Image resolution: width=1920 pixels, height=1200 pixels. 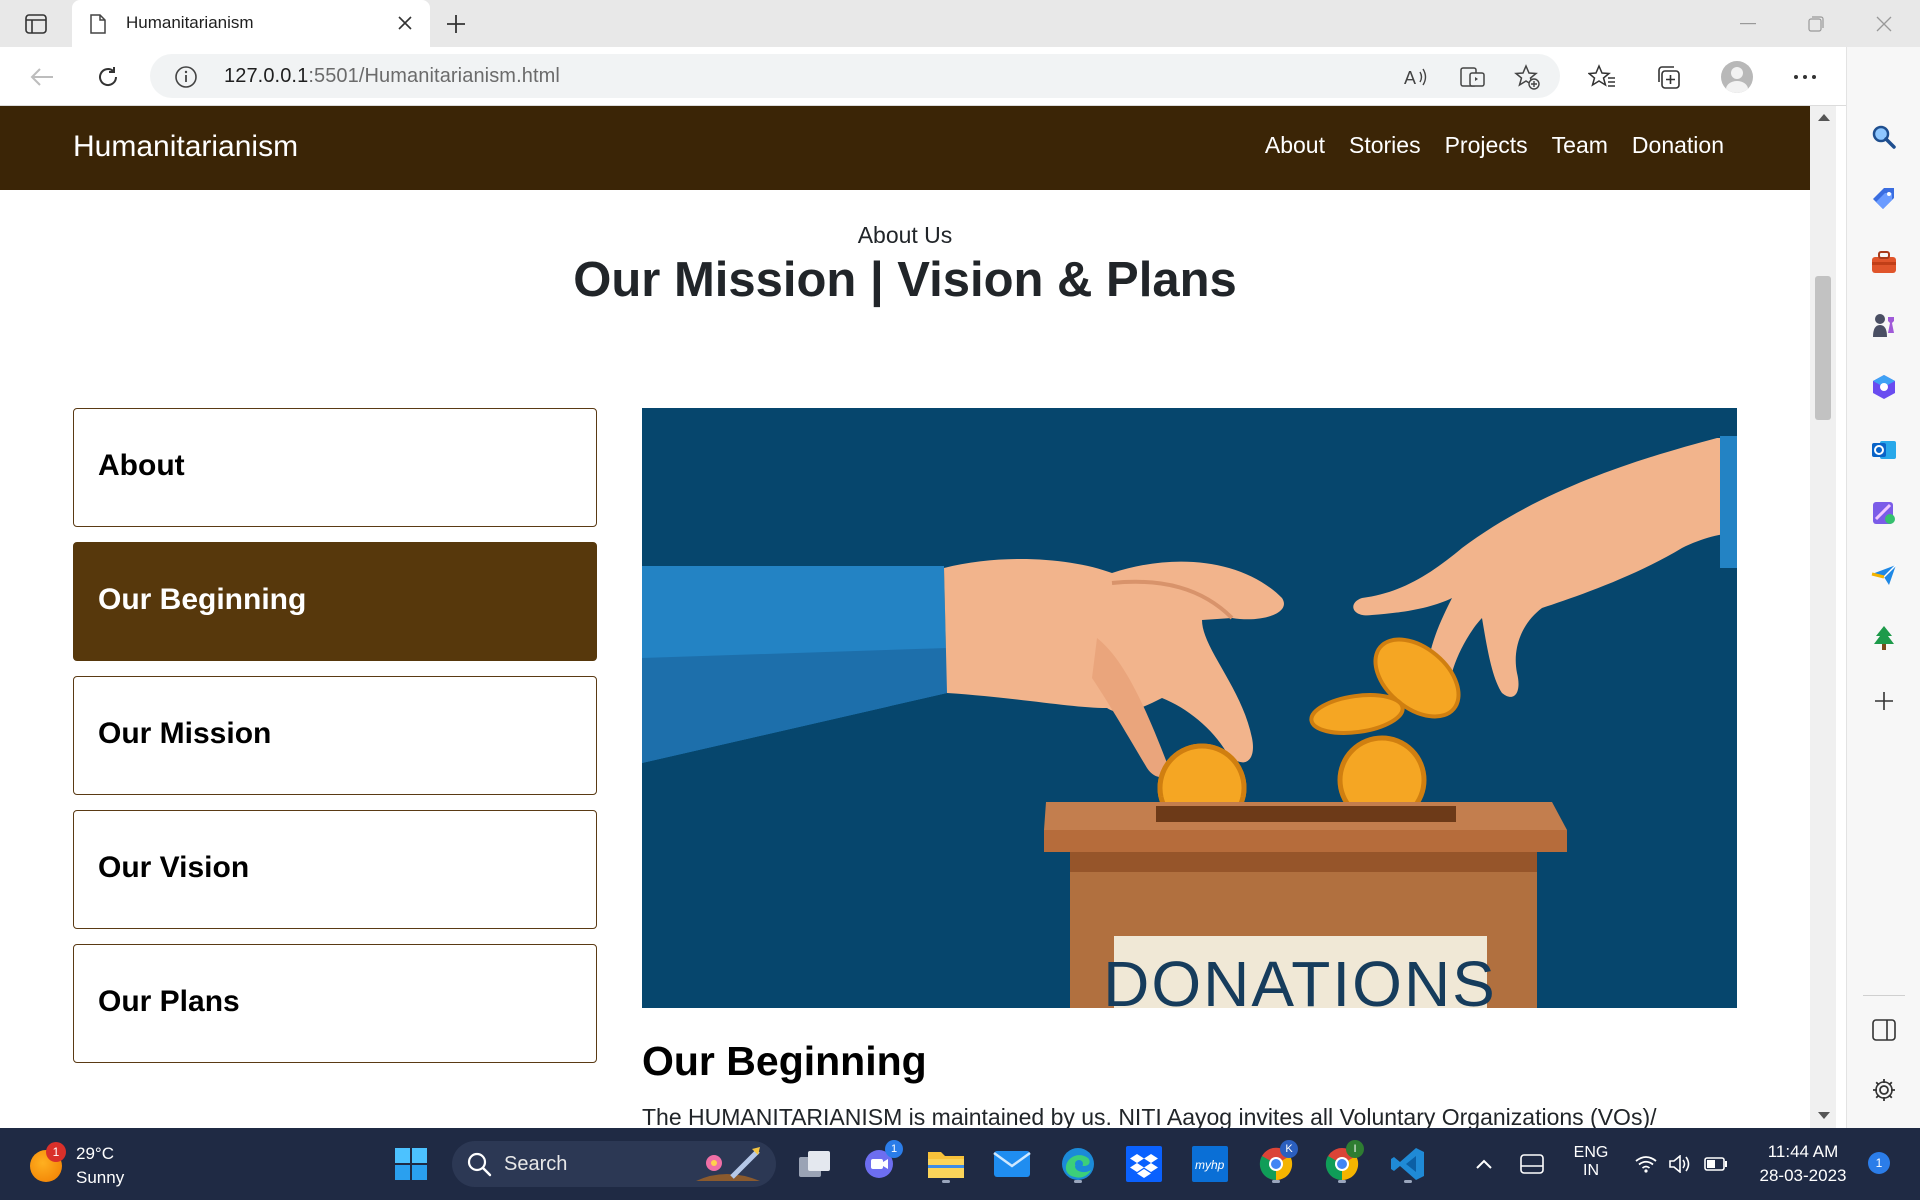 I want to click on menu-item-label: Our Mission, so click(x=185, y=733).